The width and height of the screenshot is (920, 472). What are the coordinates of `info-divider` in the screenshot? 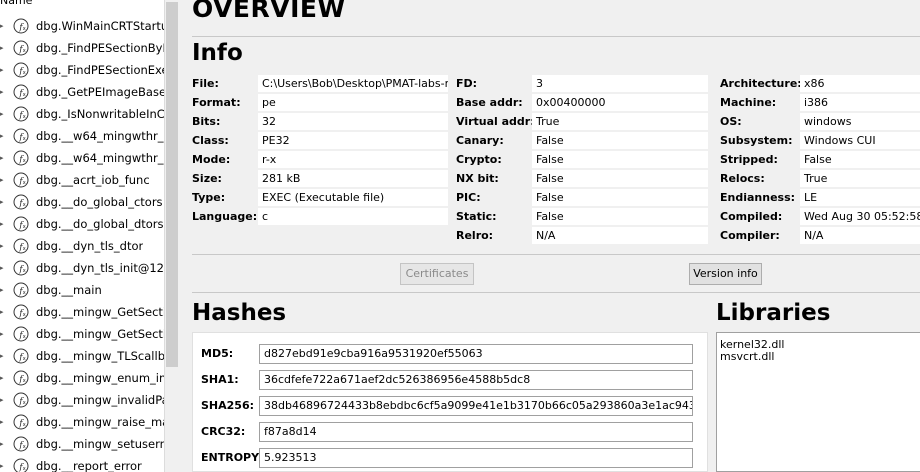 It's located at (556, 254).